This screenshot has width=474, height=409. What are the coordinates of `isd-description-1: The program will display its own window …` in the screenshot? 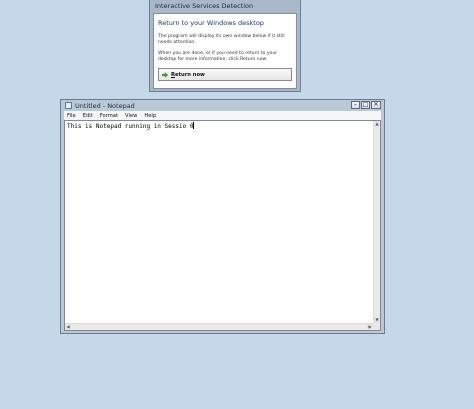 It's located at (221, 39).